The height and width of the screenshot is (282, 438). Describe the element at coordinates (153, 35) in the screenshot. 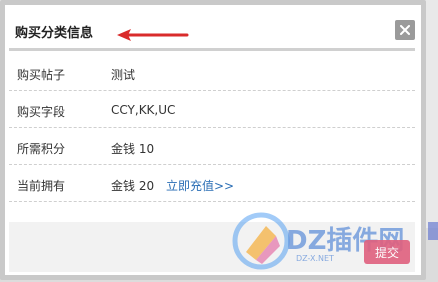

I see `red-arrow-icon` at that location.